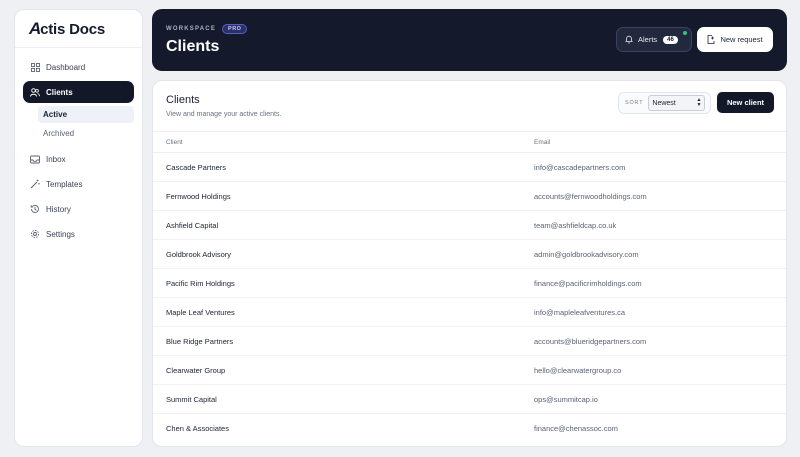 The width and height of the screenshot is (800, 457). I want to click on client-email-cell: info@cascadepartners.com, so click(580, 167).